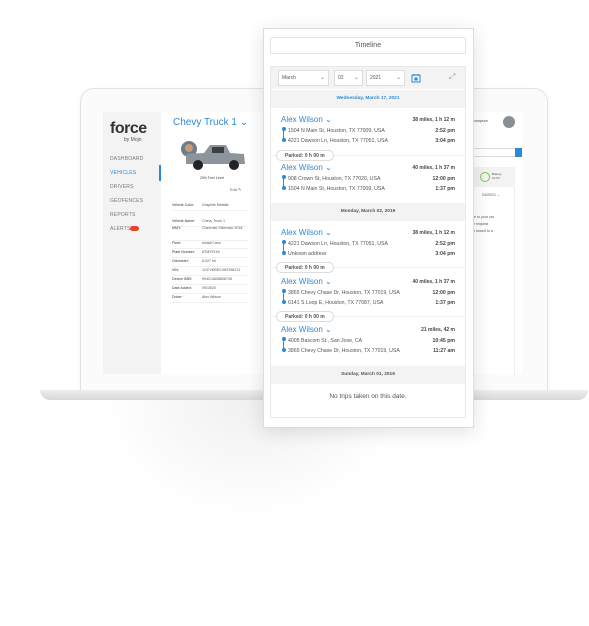 This screenshot has height=626, width=589. Describe the element at coordinates (128, 128) in the screenshot. I see `logo: force` at that location.